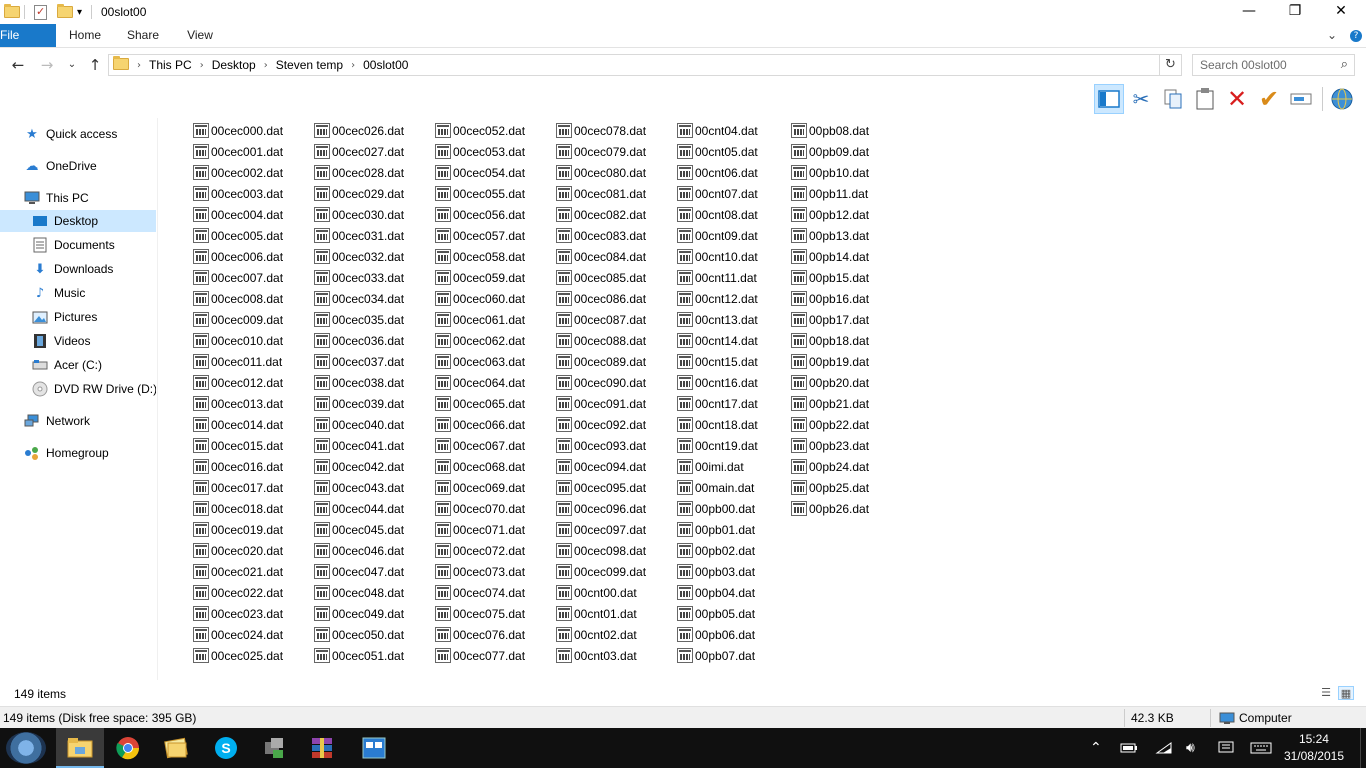 The height and width of the screenshot is (768, 1366). What do you see at coordinates (717, 340) in the screenshot?
I see `file-item: 00cnt14.dat` at bounding box center [717, 340].